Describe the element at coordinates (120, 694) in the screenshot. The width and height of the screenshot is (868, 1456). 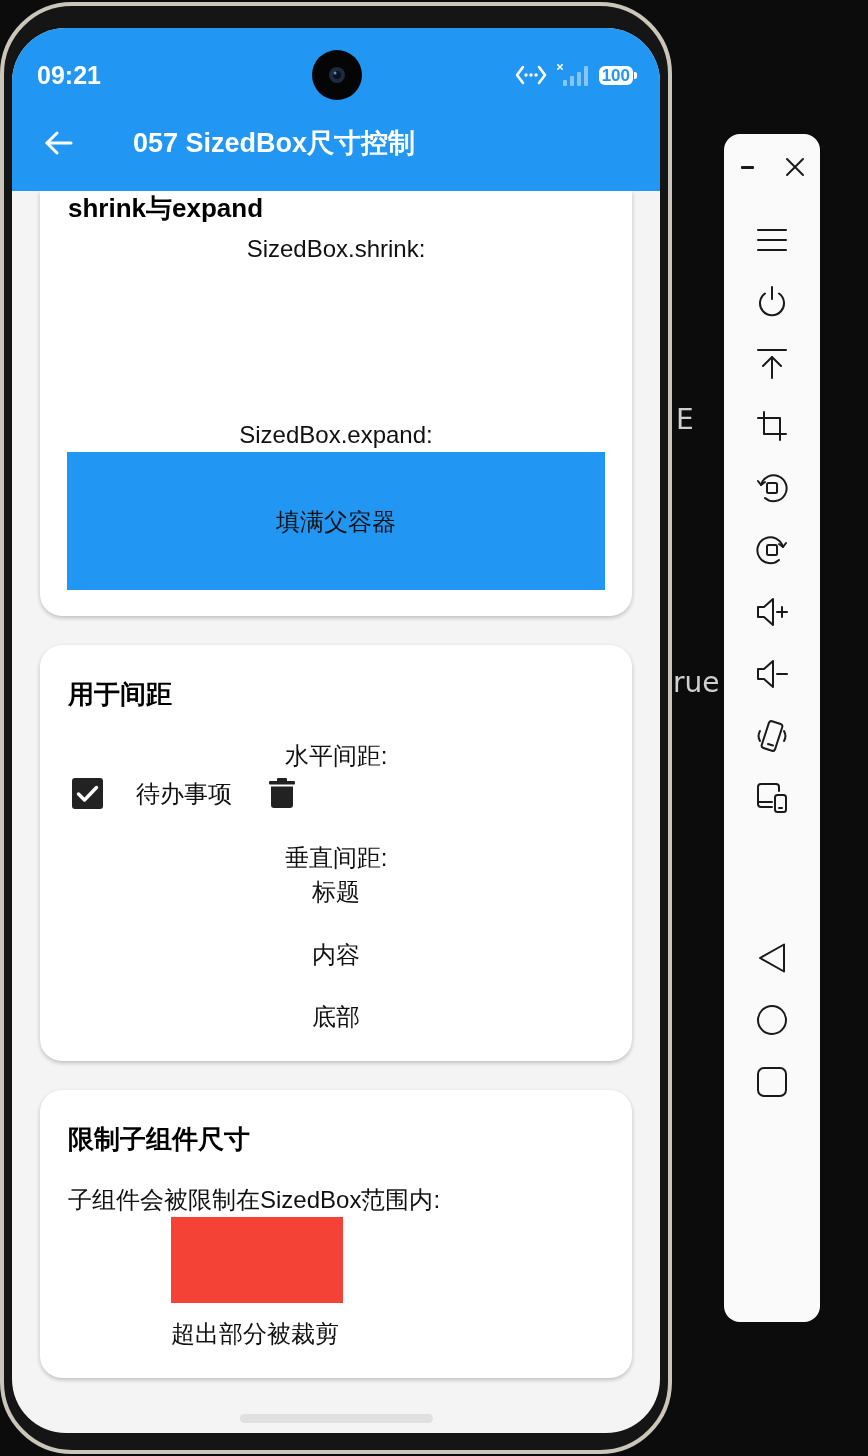
I see `card-title: 用于间距` at that location.